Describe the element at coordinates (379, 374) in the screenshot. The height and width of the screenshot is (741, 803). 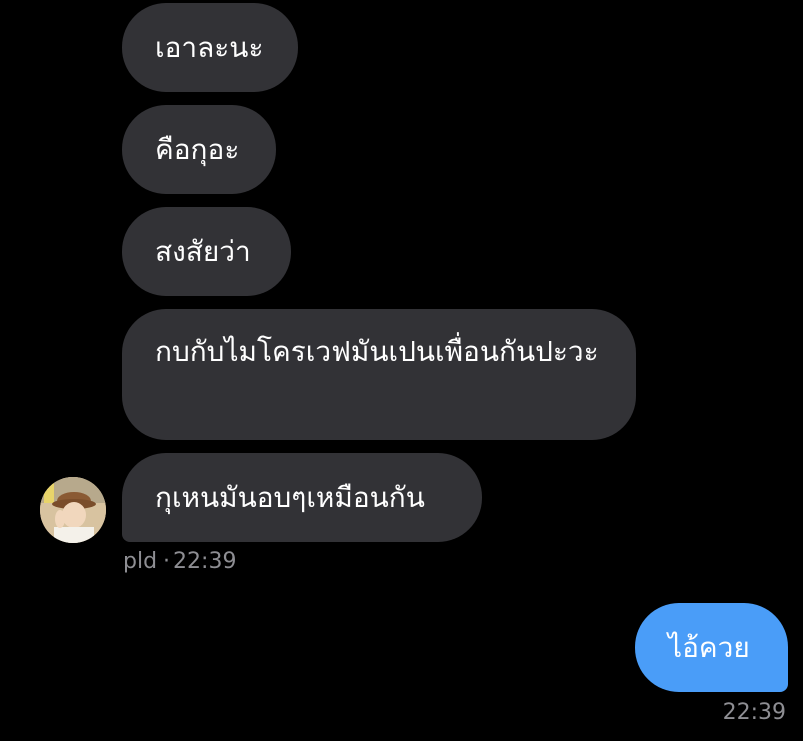
I see `received-message-bubble: กบกับไมโครเวฟมันเปนเพื่อนกันปะวะ` at that location.